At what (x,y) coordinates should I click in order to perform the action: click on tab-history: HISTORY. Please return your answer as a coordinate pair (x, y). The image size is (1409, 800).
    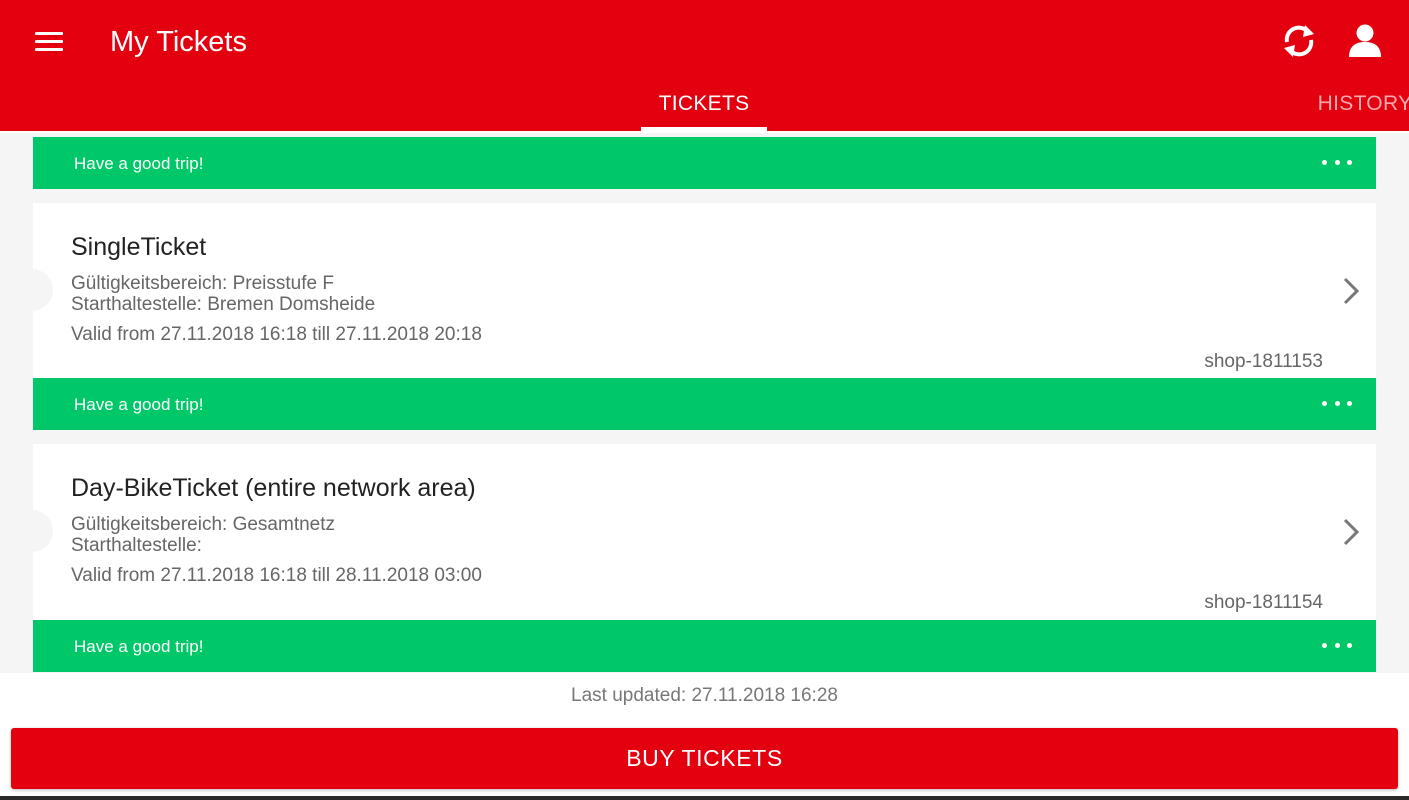
    Looking at the image, I should click on (1359, 111).